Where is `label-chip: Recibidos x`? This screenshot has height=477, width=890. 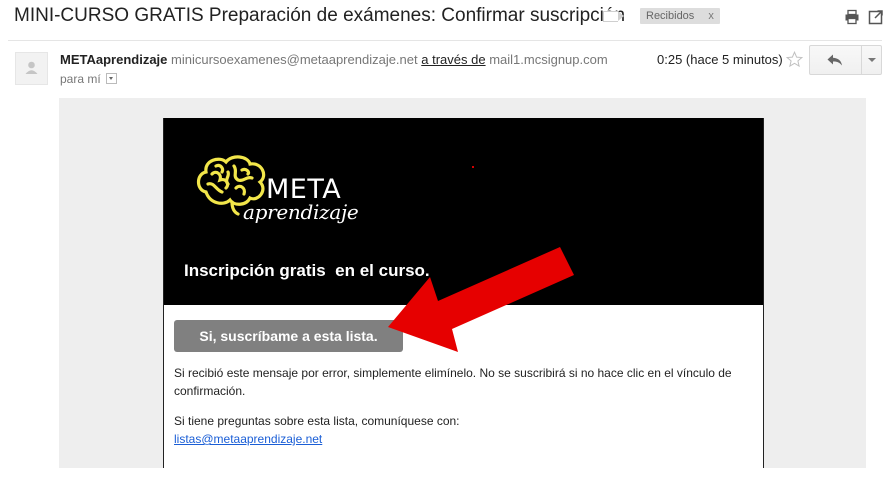
label-chip: Recibidos x is located at coordinates (680, 16).